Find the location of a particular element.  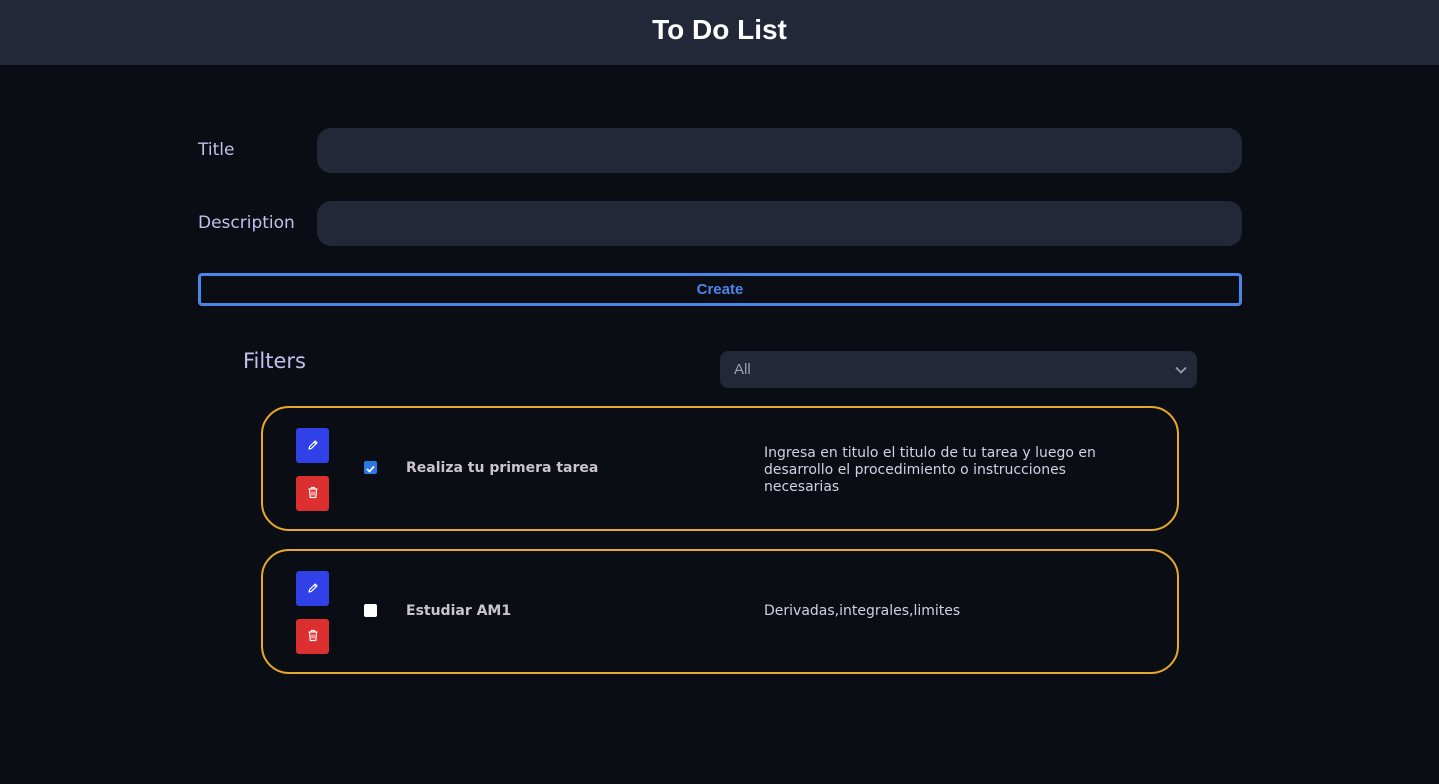

title-input is located at coordinates (779, 150).